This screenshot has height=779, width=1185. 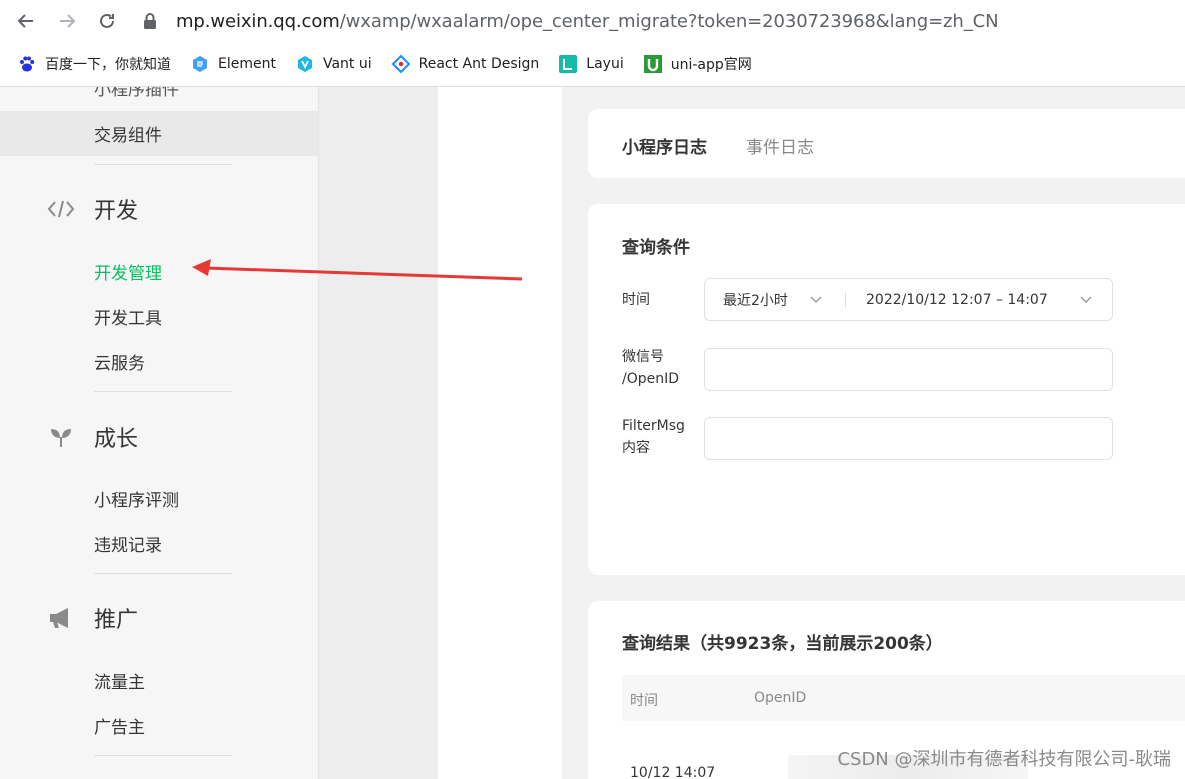 What do you see at coordinates (128, 543) in the screenshot?
I see `sidebar-item-violations: 违规记录` at bounding box center [128, 543].